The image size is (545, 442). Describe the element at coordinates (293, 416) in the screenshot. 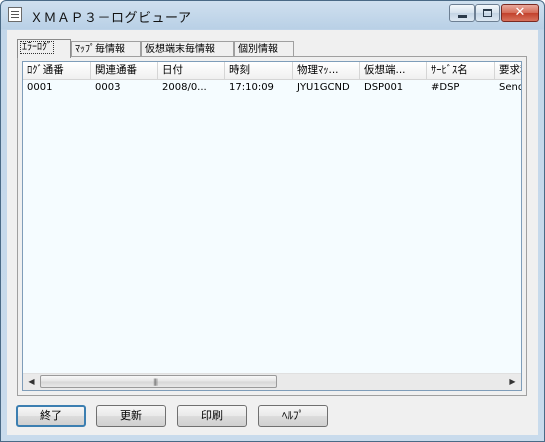

I see `help-button: ﾍﾙﾌﾟ` at that location.